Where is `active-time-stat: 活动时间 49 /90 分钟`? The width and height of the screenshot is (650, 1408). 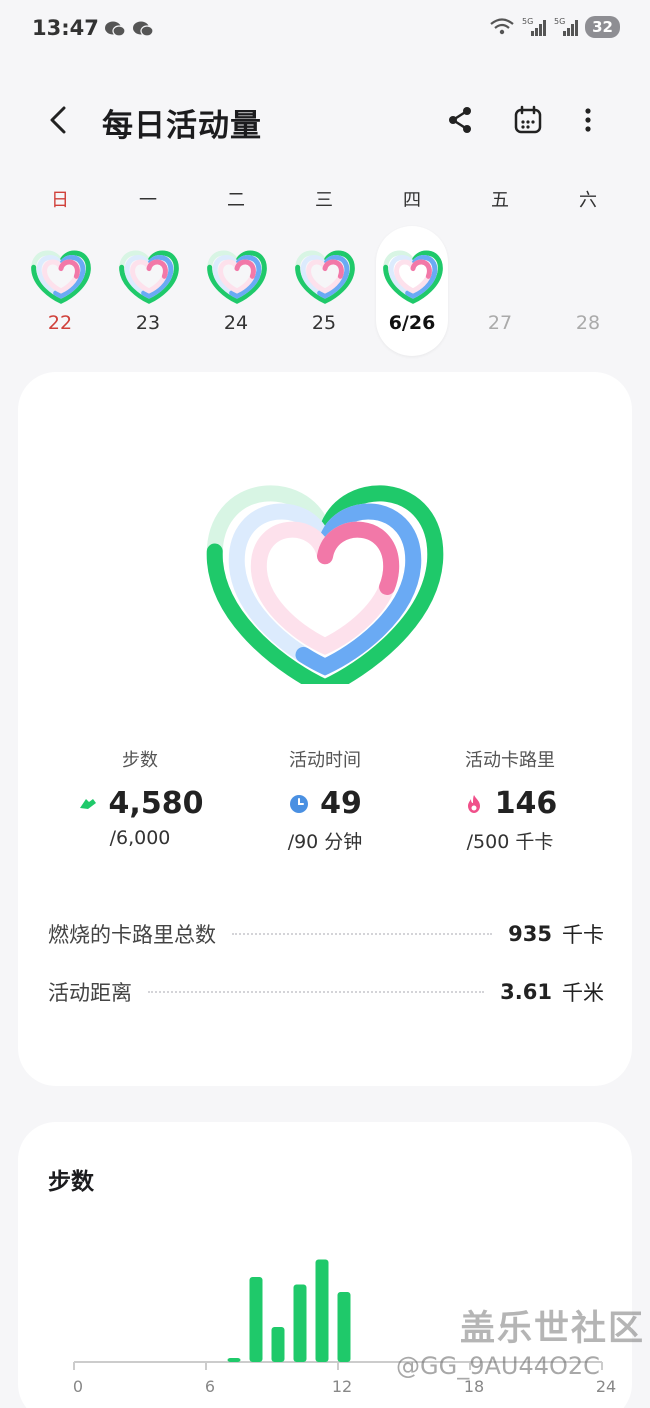
active-time-stat: 活动时间 49 /90 分钟 is located at coordinates (325, 800).